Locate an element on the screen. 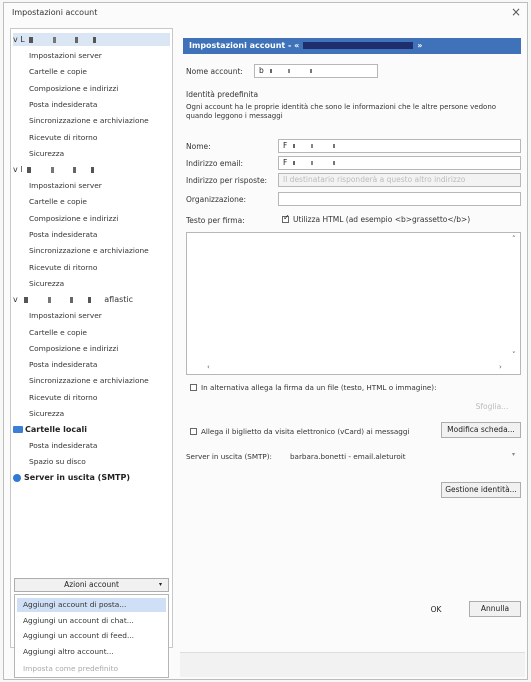  account-actions-button: Azioni account ▾ is located at coordinates (91, 585).